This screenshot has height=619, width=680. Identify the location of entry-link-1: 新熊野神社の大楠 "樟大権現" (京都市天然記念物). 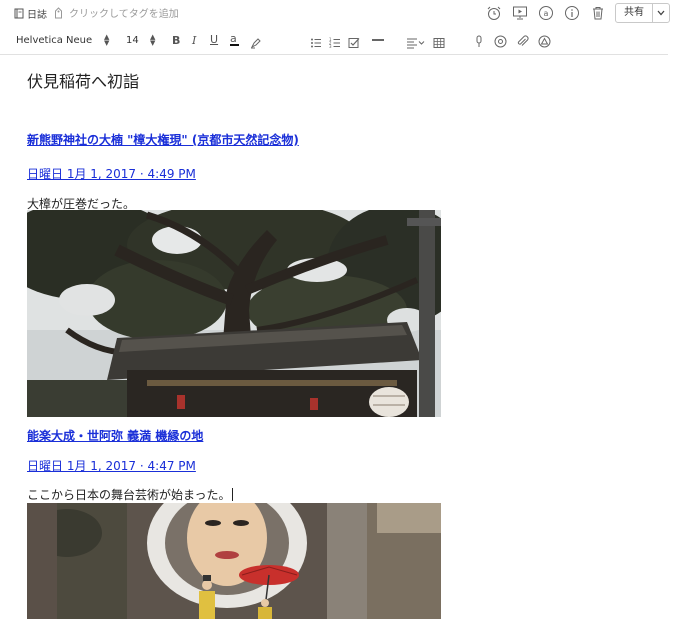
(163, 139).